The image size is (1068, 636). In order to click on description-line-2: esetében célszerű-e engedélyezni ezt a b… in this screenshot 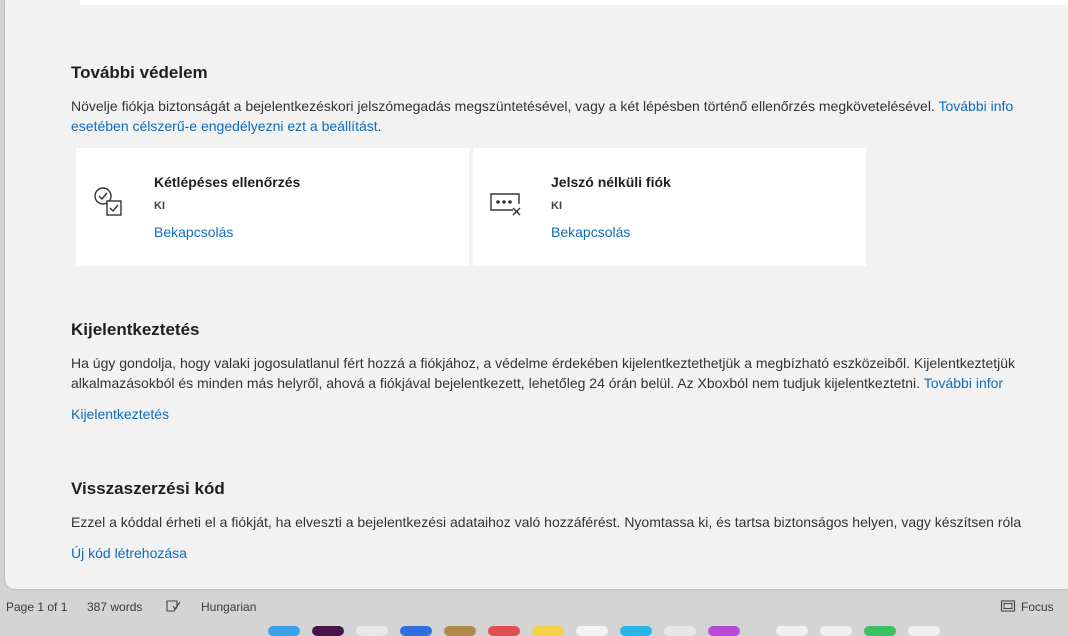, I will do `click(226, 126)`.